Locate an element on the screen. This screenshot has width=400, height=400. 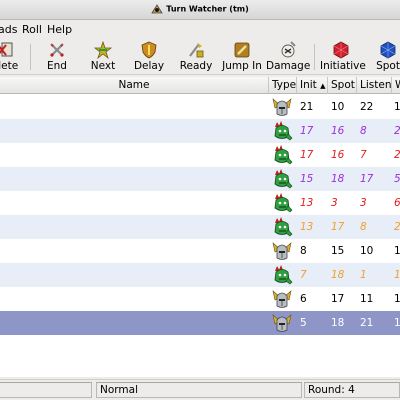
col-header-will: W is located at coordinates (396, 85).